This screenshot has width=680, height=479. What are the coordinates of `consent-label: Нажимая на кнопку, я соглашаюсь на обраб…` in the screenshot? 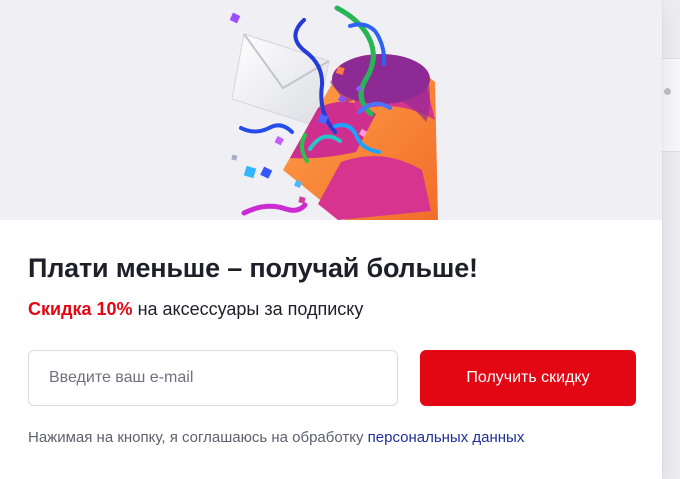 It's located at (196, 437).